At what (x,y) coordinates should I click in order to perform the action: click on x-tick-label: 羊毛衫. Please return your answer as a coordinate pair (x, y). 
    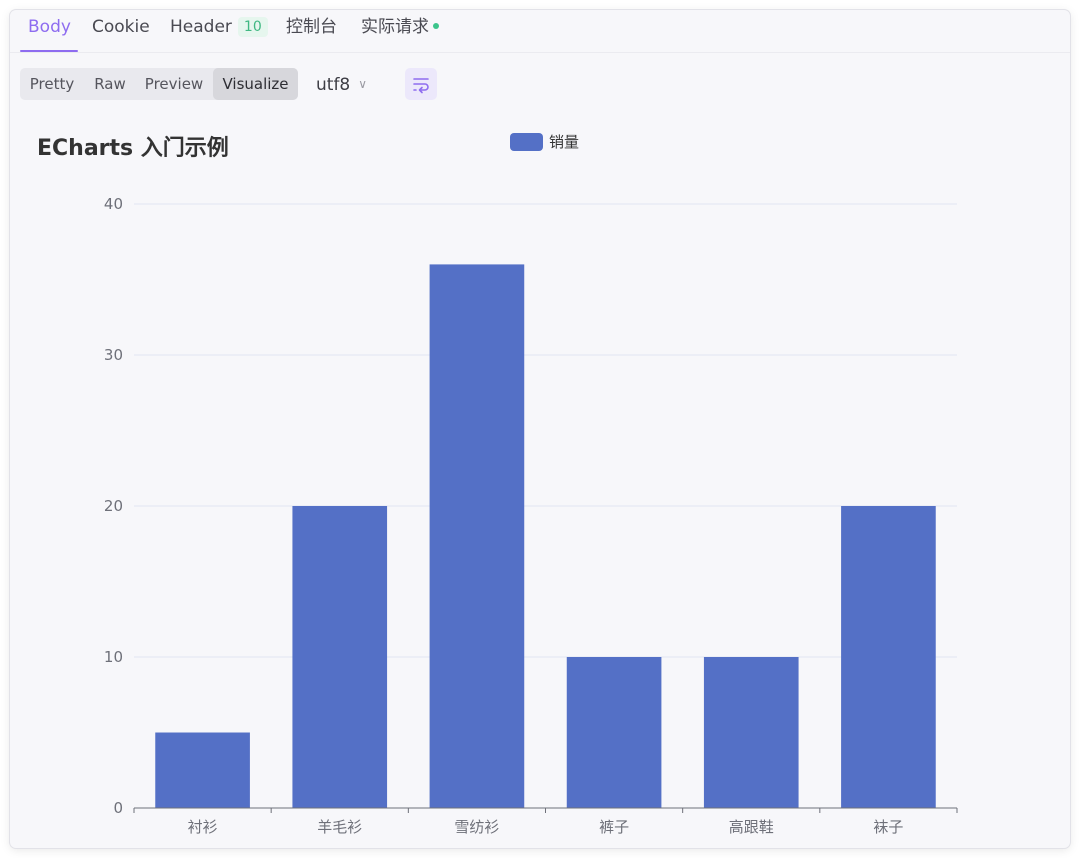
    Looking at the image, I should click on (339, 827).